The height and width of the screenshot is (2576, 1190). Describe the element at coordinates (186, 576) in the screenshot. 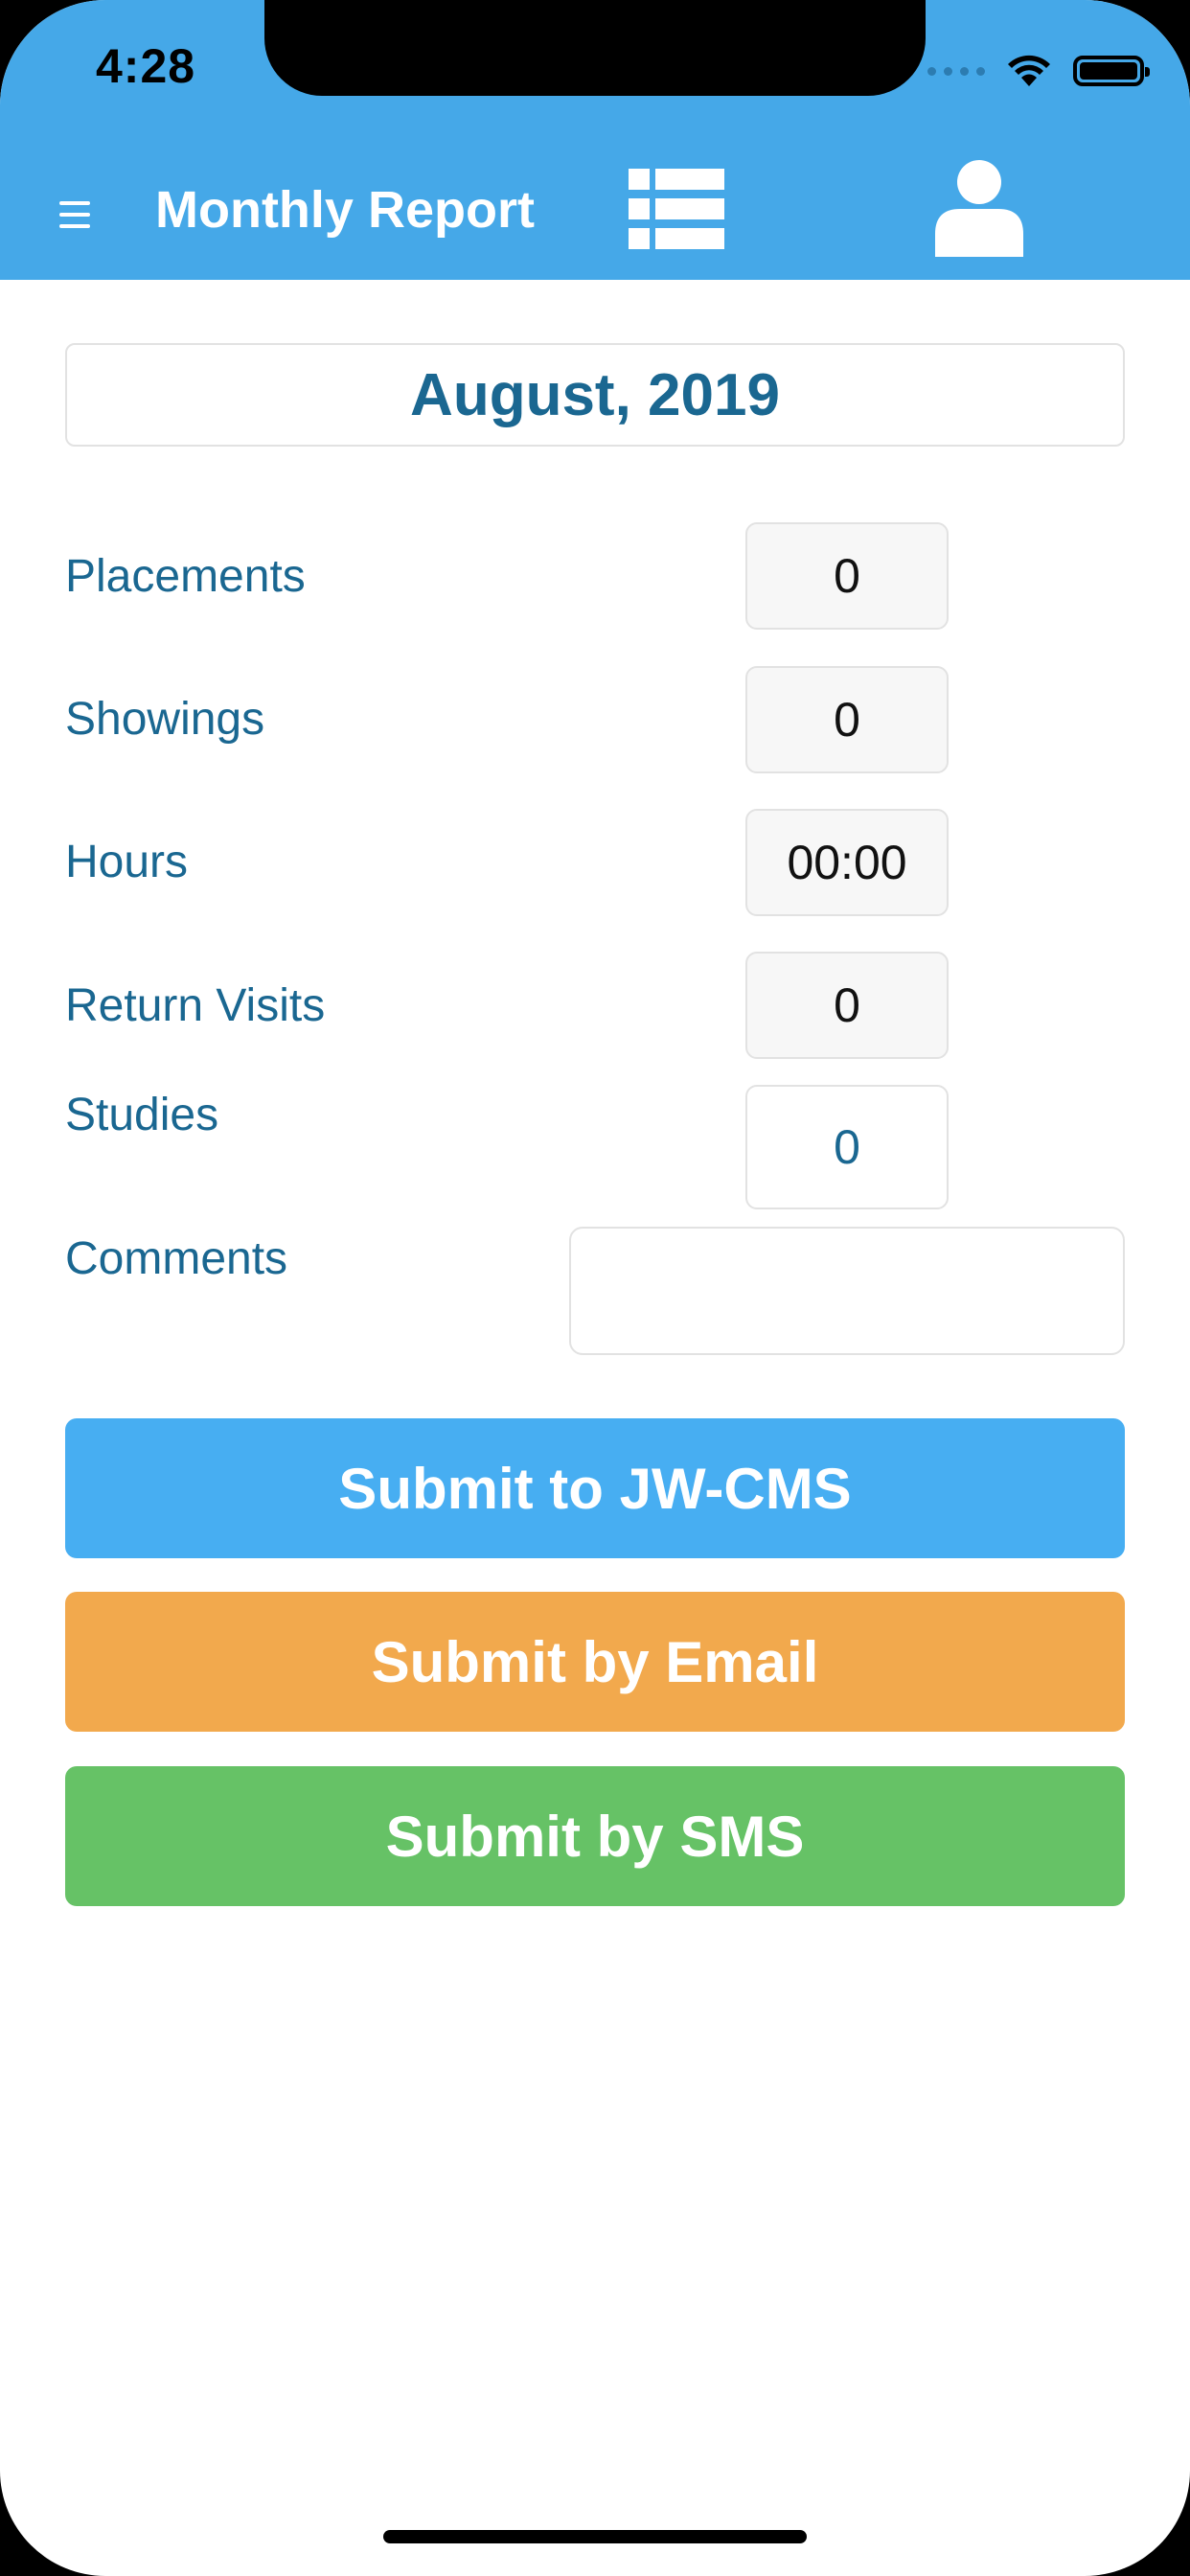

I see `placements-label: Placements` at that location.